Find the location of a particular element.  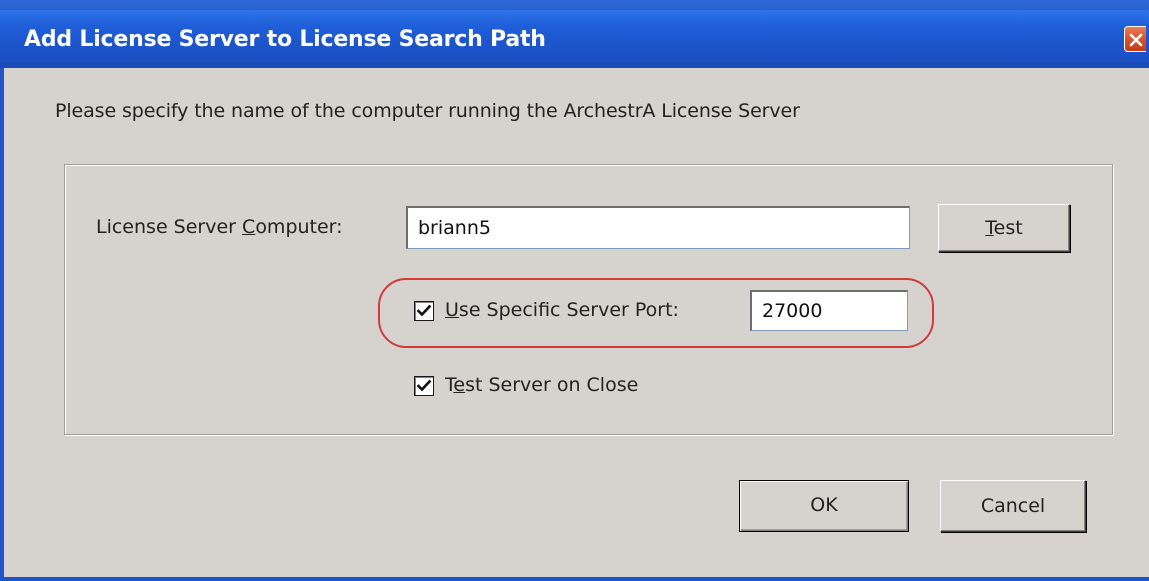

test-server-on-close-label: Test Server on Close is located at coordinates (541, 385).